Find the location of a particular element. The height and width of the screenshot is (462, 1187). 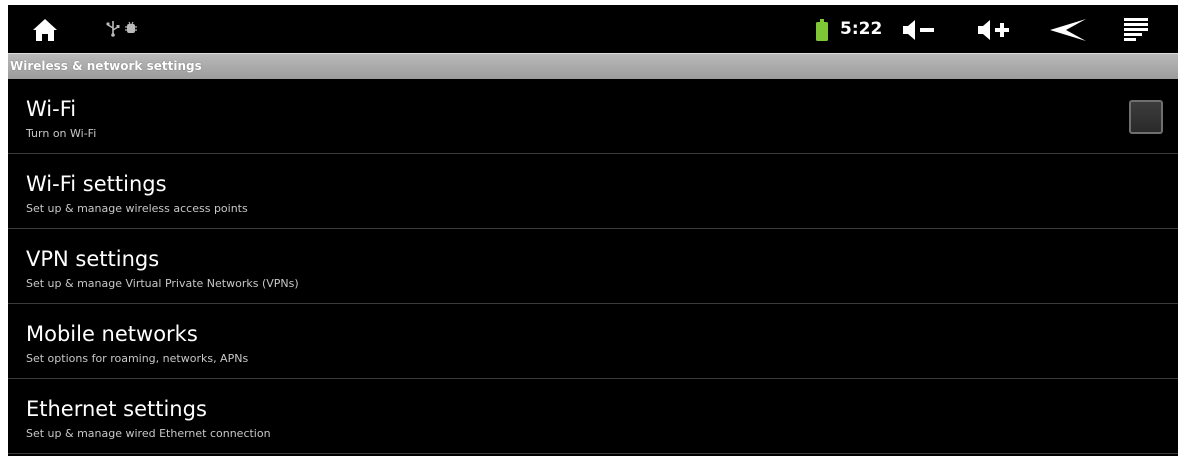

volume-up-icon is located at coordinates (994, 30).